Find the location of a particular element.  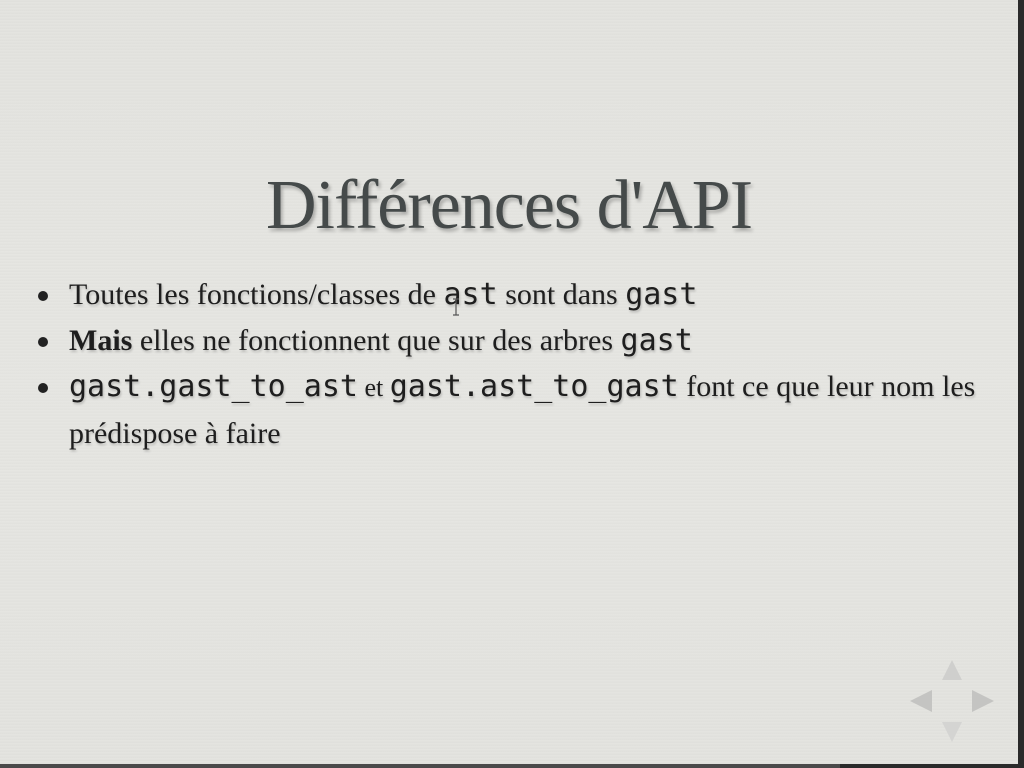

slide-title: Différences d'API is located at coordinates (509, 205).